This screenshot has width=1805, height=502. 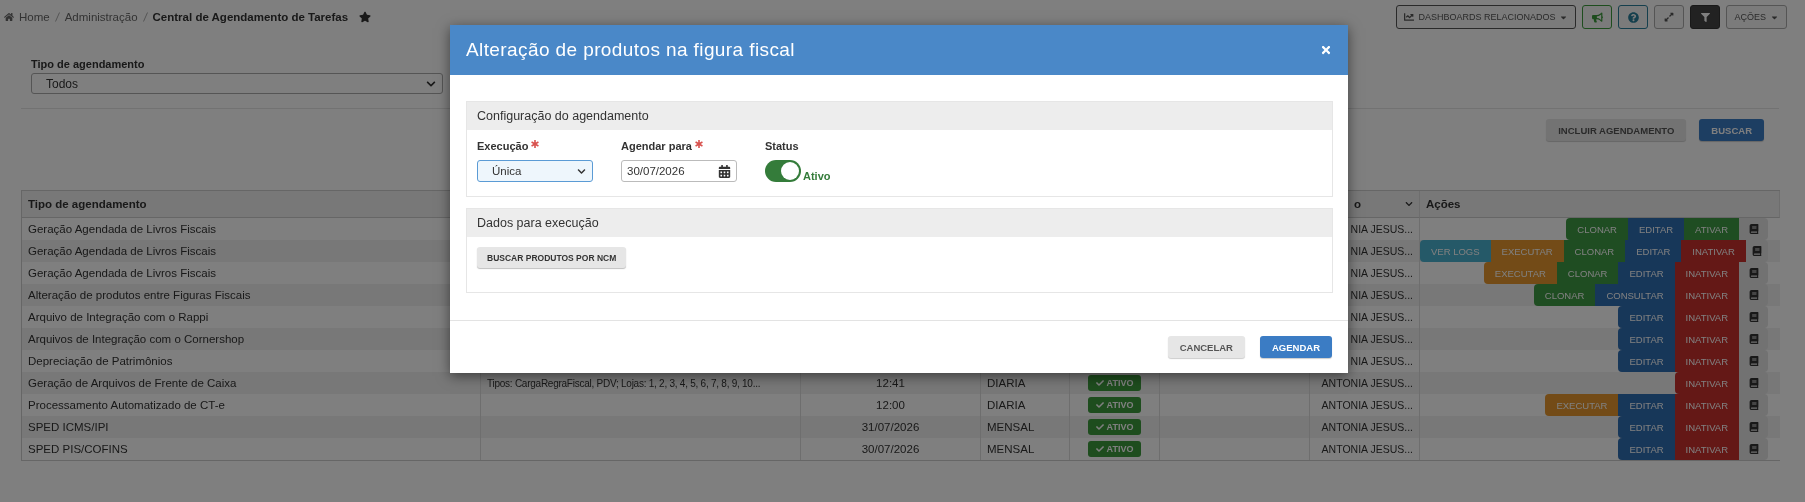 What do you see at coordinates (1600, 204) in the screenshot?
I see `column-header: Ações` at bounding box center [1600, 204].